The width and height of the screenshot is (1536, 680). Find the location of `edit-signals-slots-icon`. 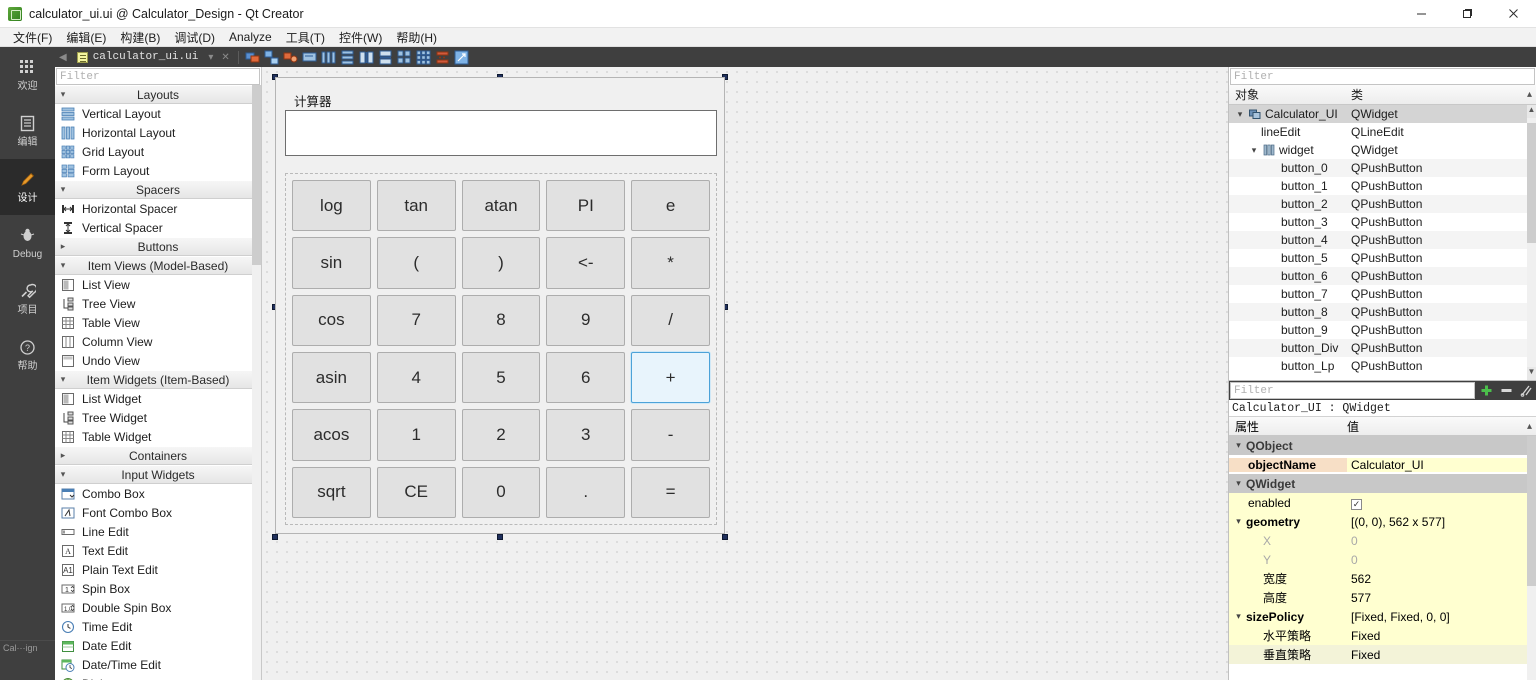

edit-signals-slots-icon is located at coordinates (271, 57).